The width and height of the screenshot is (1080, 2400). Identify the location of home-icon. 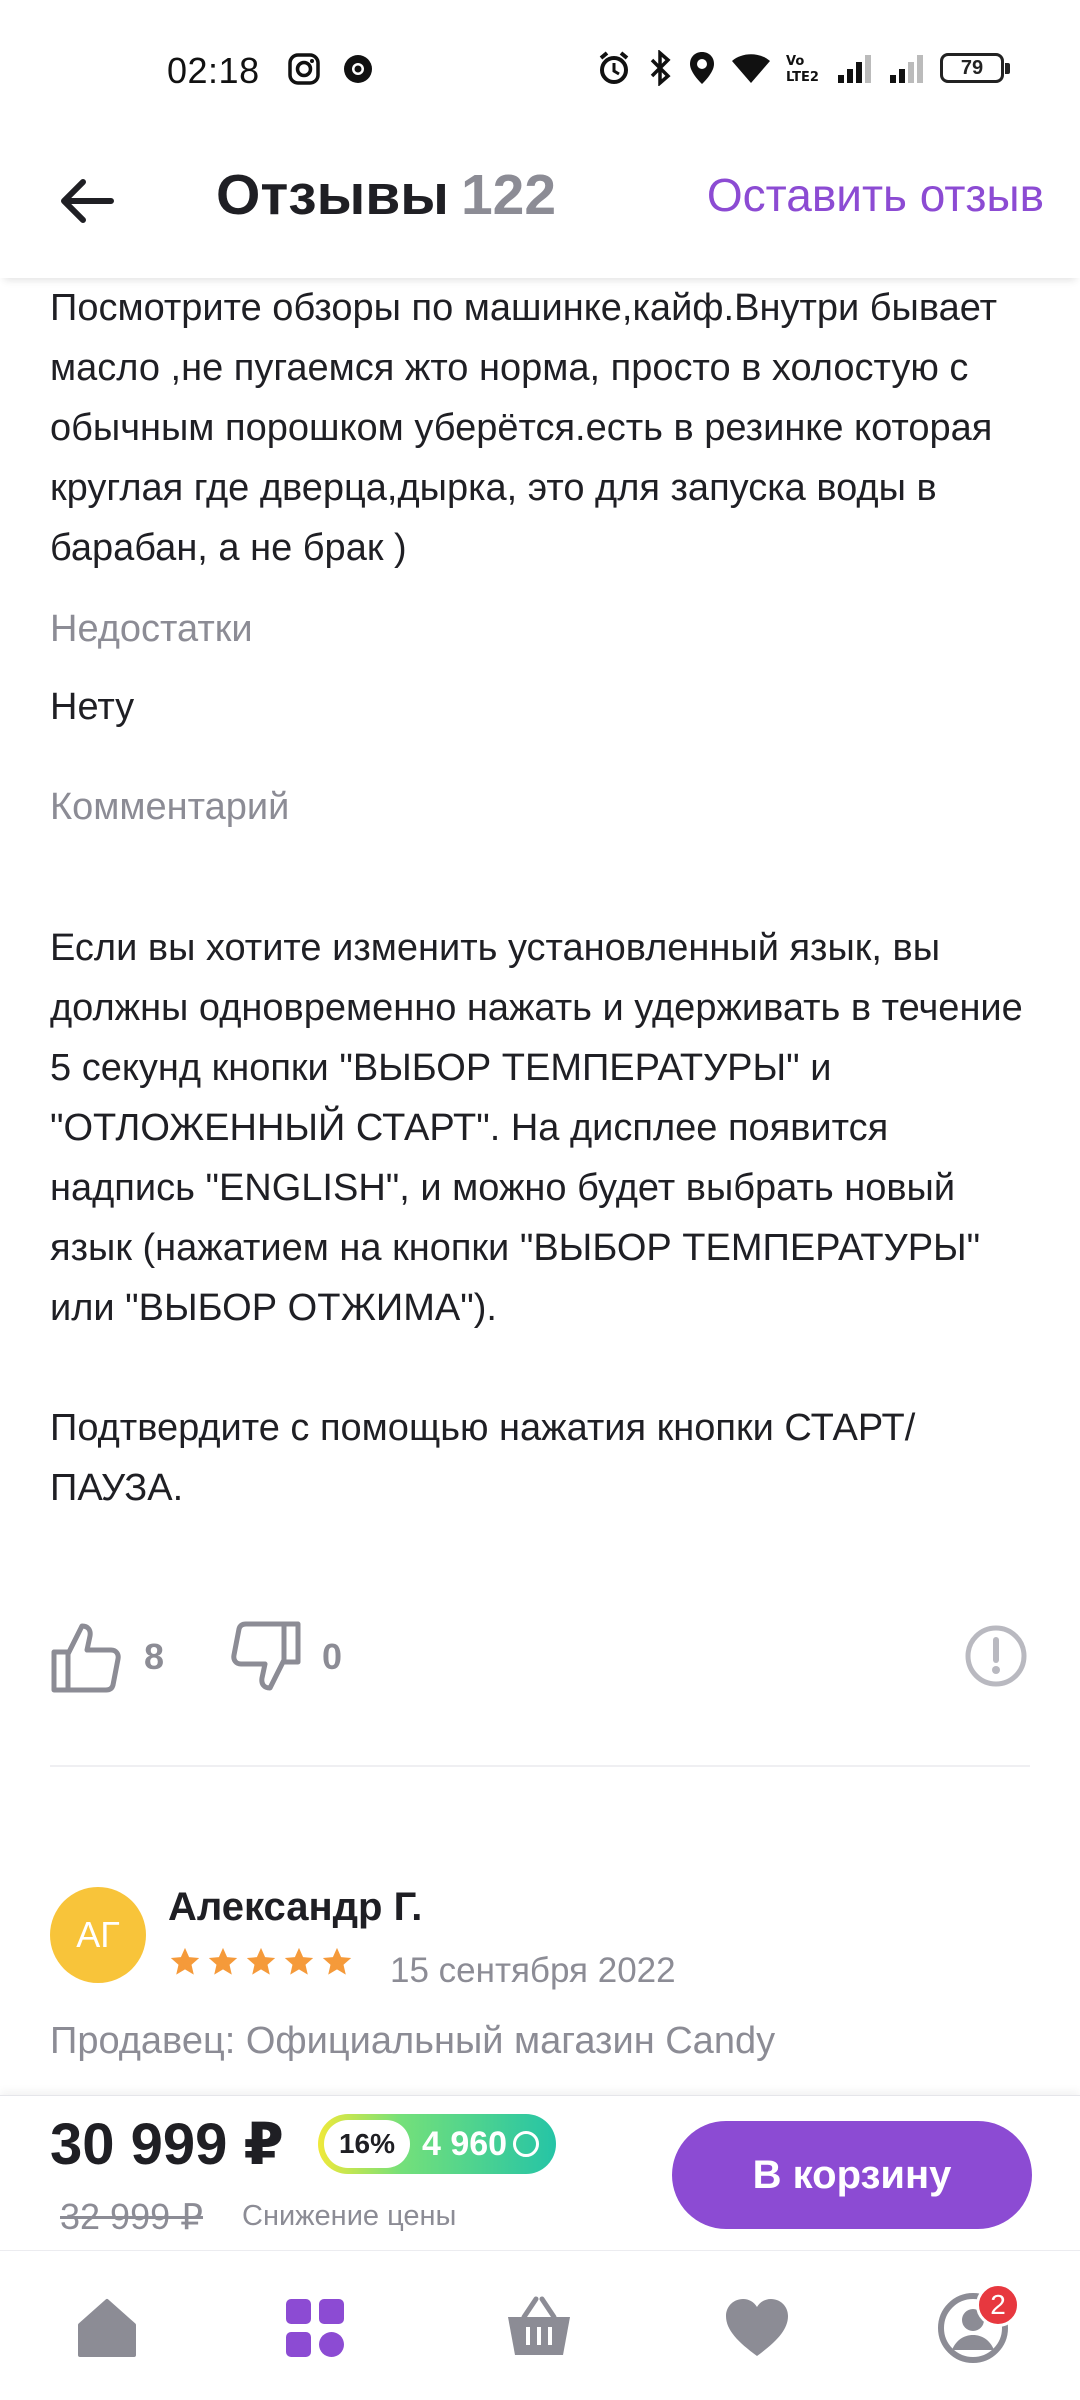
(107, 2328).